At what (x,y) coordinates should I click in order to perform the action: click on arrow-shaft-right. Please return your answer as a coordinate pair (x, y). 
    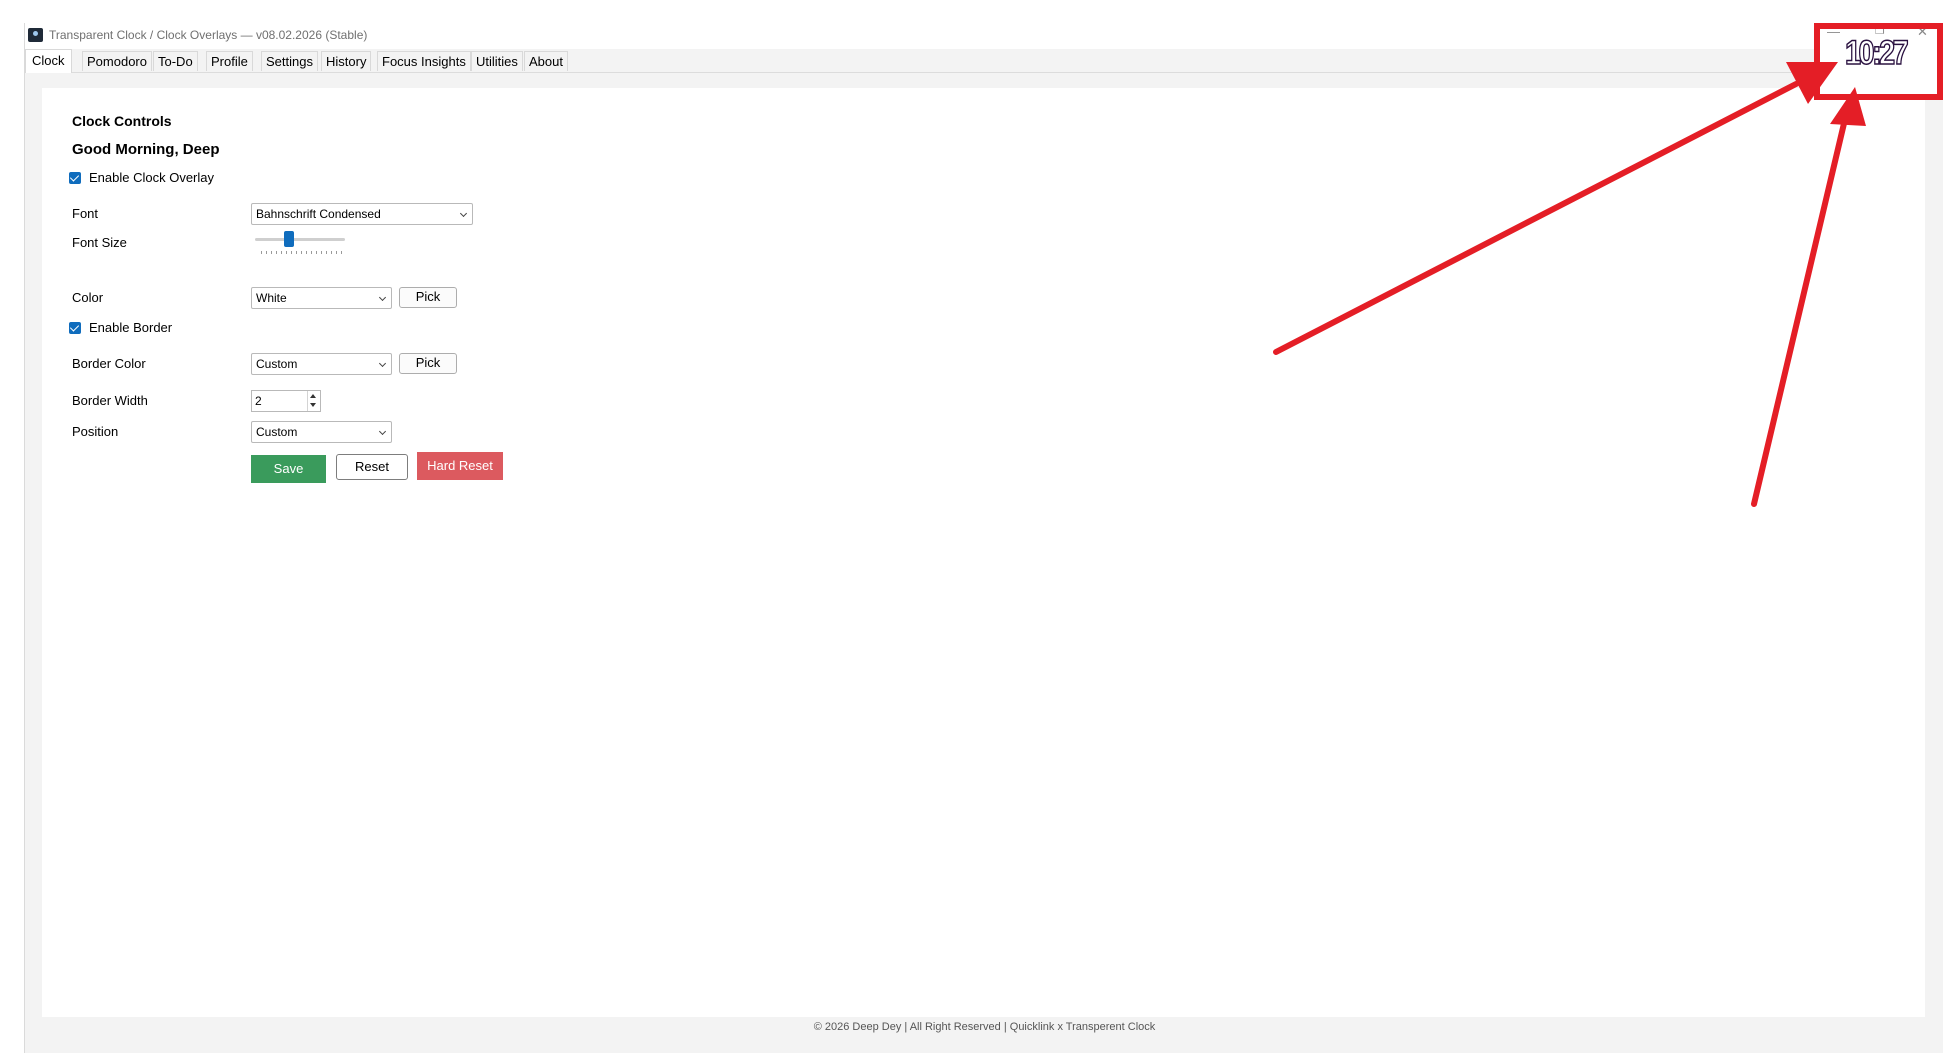
    Looking at the image, I should click on (1800, 309).